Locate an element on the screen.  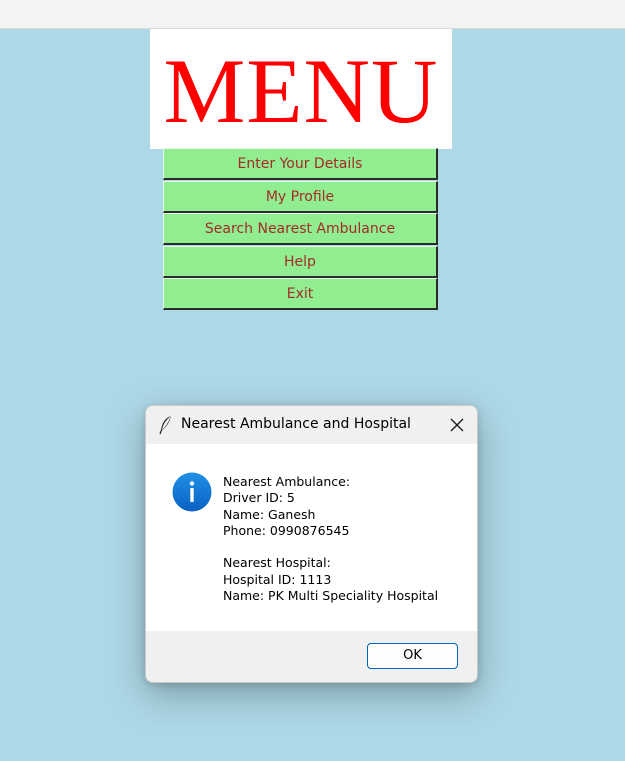
dialog-footer: OK is located at coordinates (311, 656).